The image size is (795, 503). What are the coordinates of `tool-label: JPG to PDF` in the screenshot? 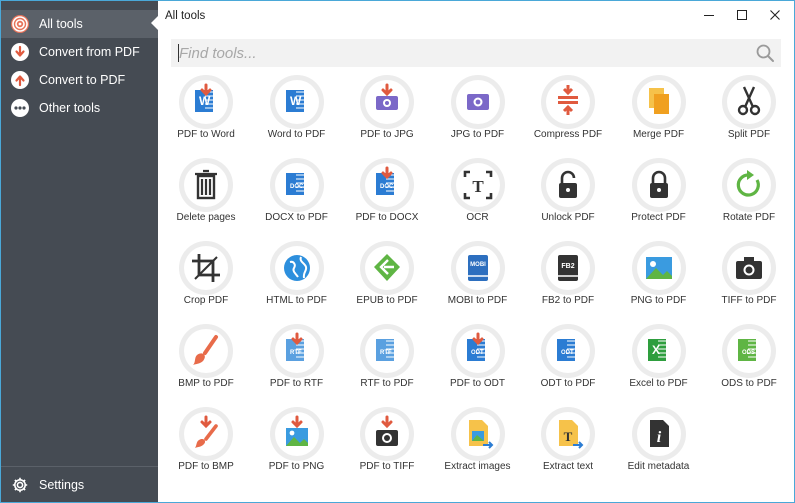 It's located at (477, 134).